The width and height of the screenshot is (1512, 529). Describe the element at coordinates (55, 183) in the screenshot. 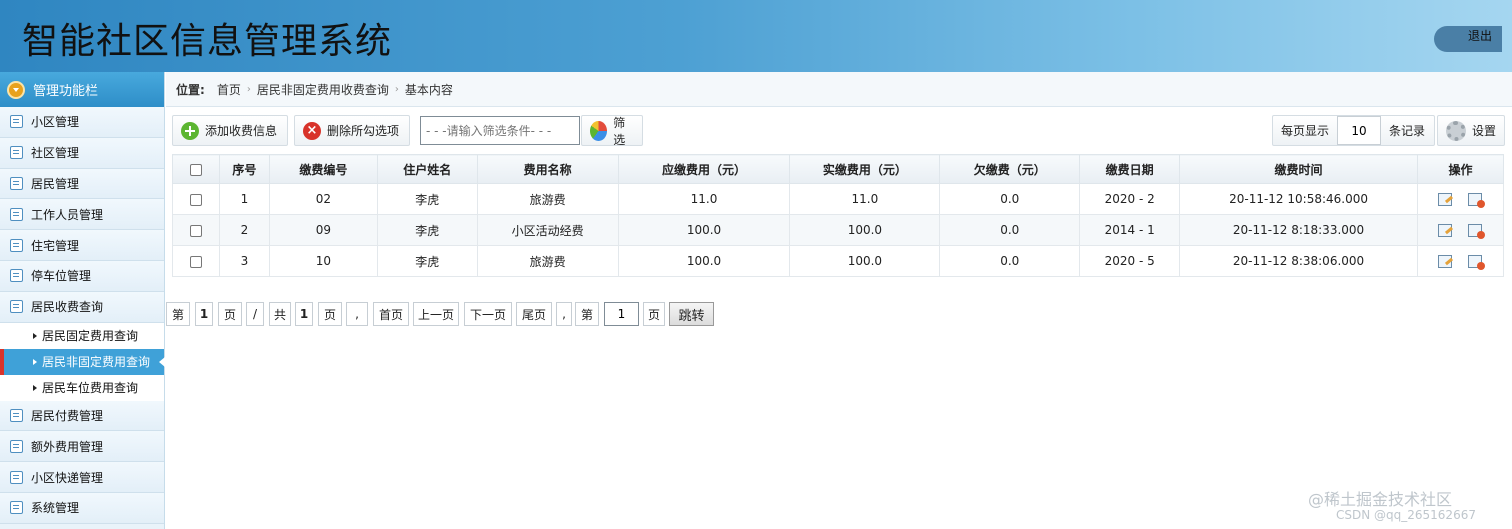

I see `sidebar-item-label: 居民管理` at that location.